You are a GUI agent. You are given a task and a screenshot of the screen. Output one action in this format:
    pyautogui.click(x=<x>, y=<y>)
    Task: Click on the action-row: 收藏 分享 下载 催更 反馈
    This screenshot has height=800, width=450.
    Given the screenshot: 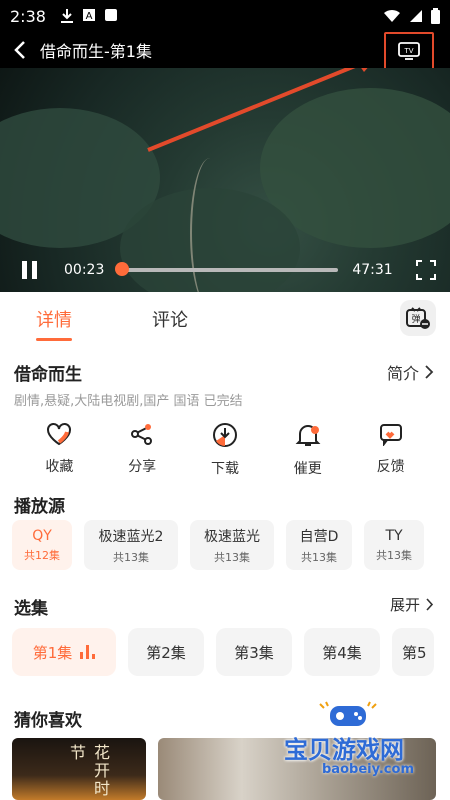 What is the action you would take?
    pyautogui.click(x=225, y=450)
    